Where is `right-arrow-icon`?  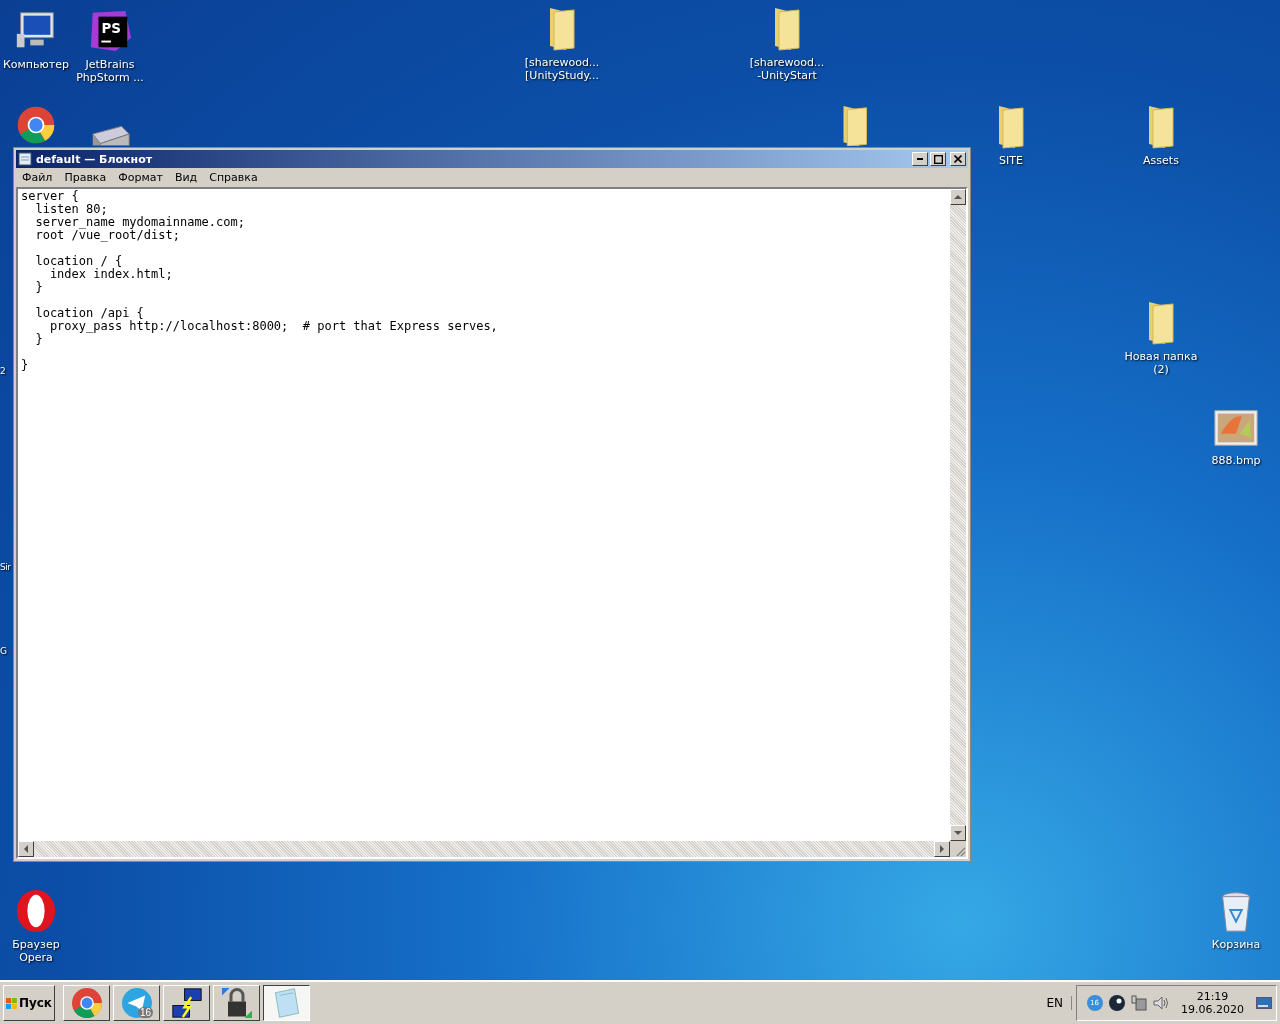 right-arrow-icon is located at coordinates (942, 849).